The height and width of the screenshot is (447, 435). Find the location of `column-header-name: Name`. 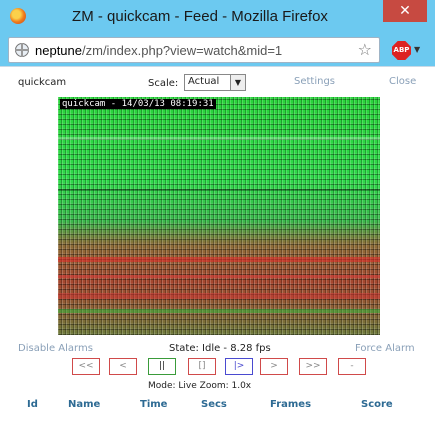

column-header-name: Name is located at coordinates (84, 404).